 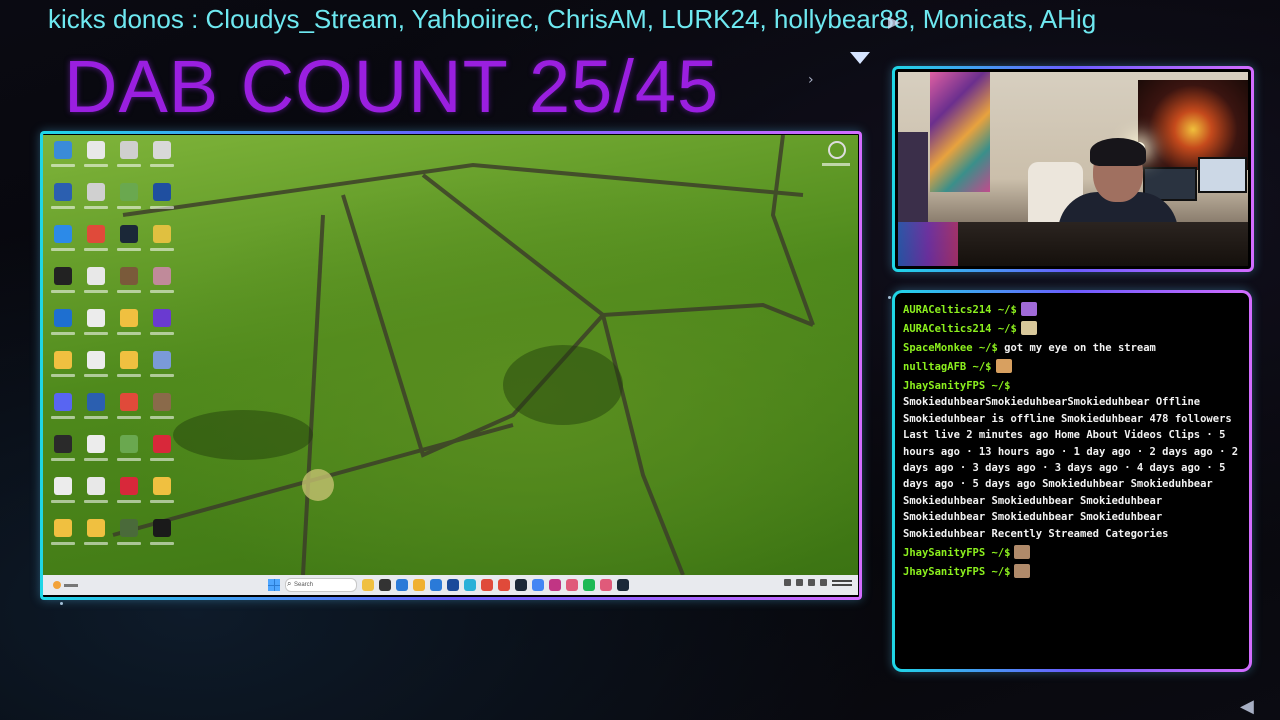 I want to click on arrow-left-icon: ◀, so click(x=1247, y=706).